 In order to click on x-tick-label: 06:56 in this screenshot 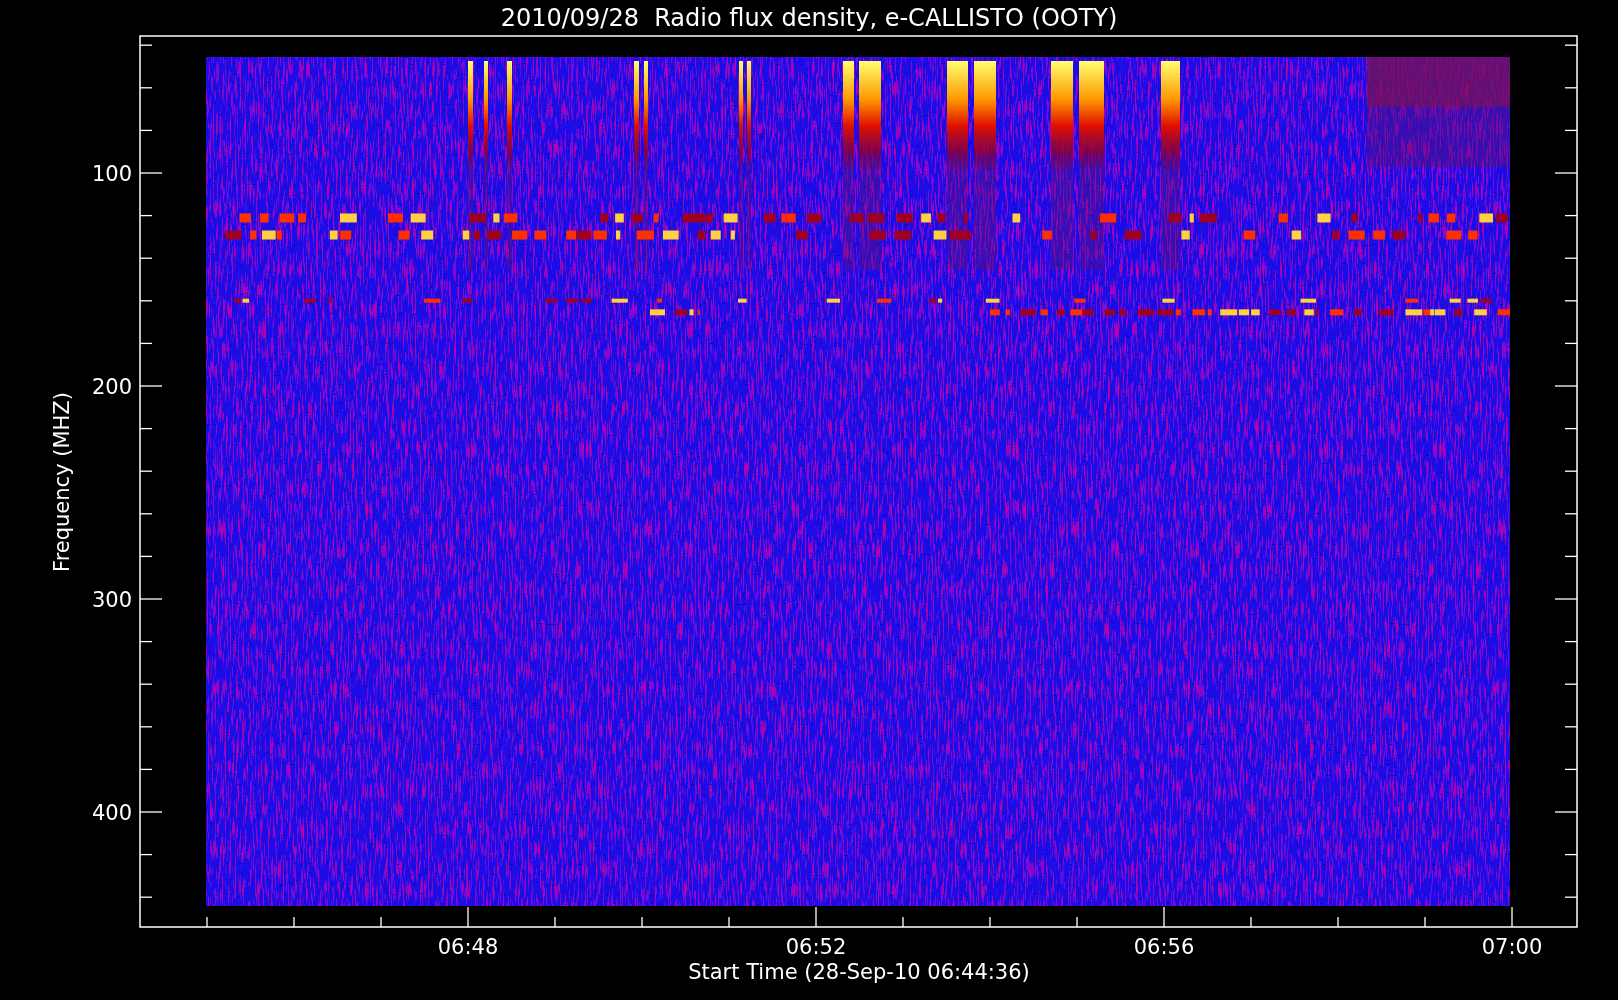, I will do `click(1164, 947)`.